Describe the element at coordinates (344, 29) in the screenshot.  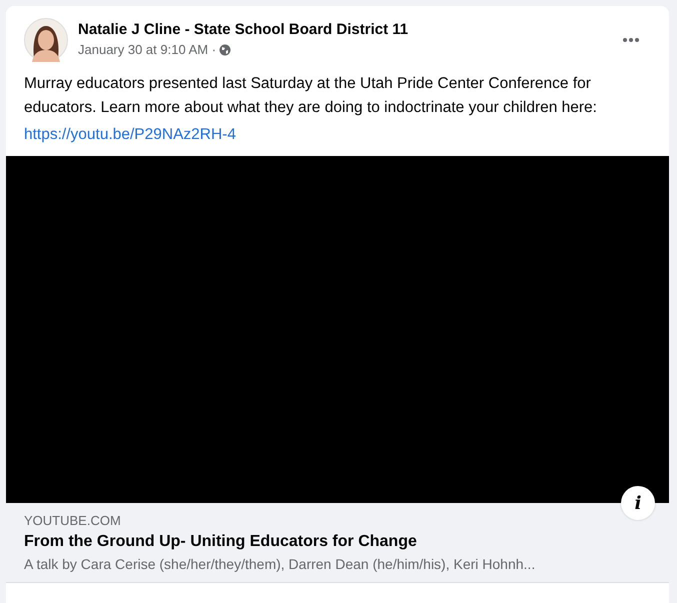
I see `author-name: Natalie J Cline - State School Board District 11` at that location.